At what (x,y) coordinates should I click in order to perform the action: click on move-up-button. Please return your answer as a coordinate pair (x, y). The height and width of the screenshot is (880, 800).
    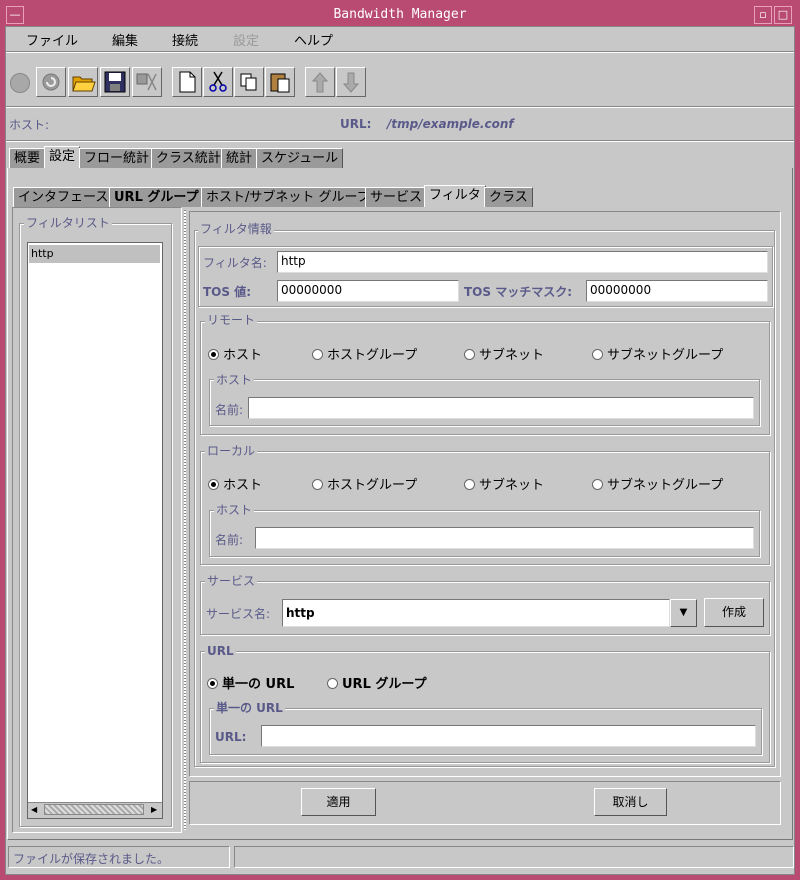
    Looking at the image, I should click on (320, 82).